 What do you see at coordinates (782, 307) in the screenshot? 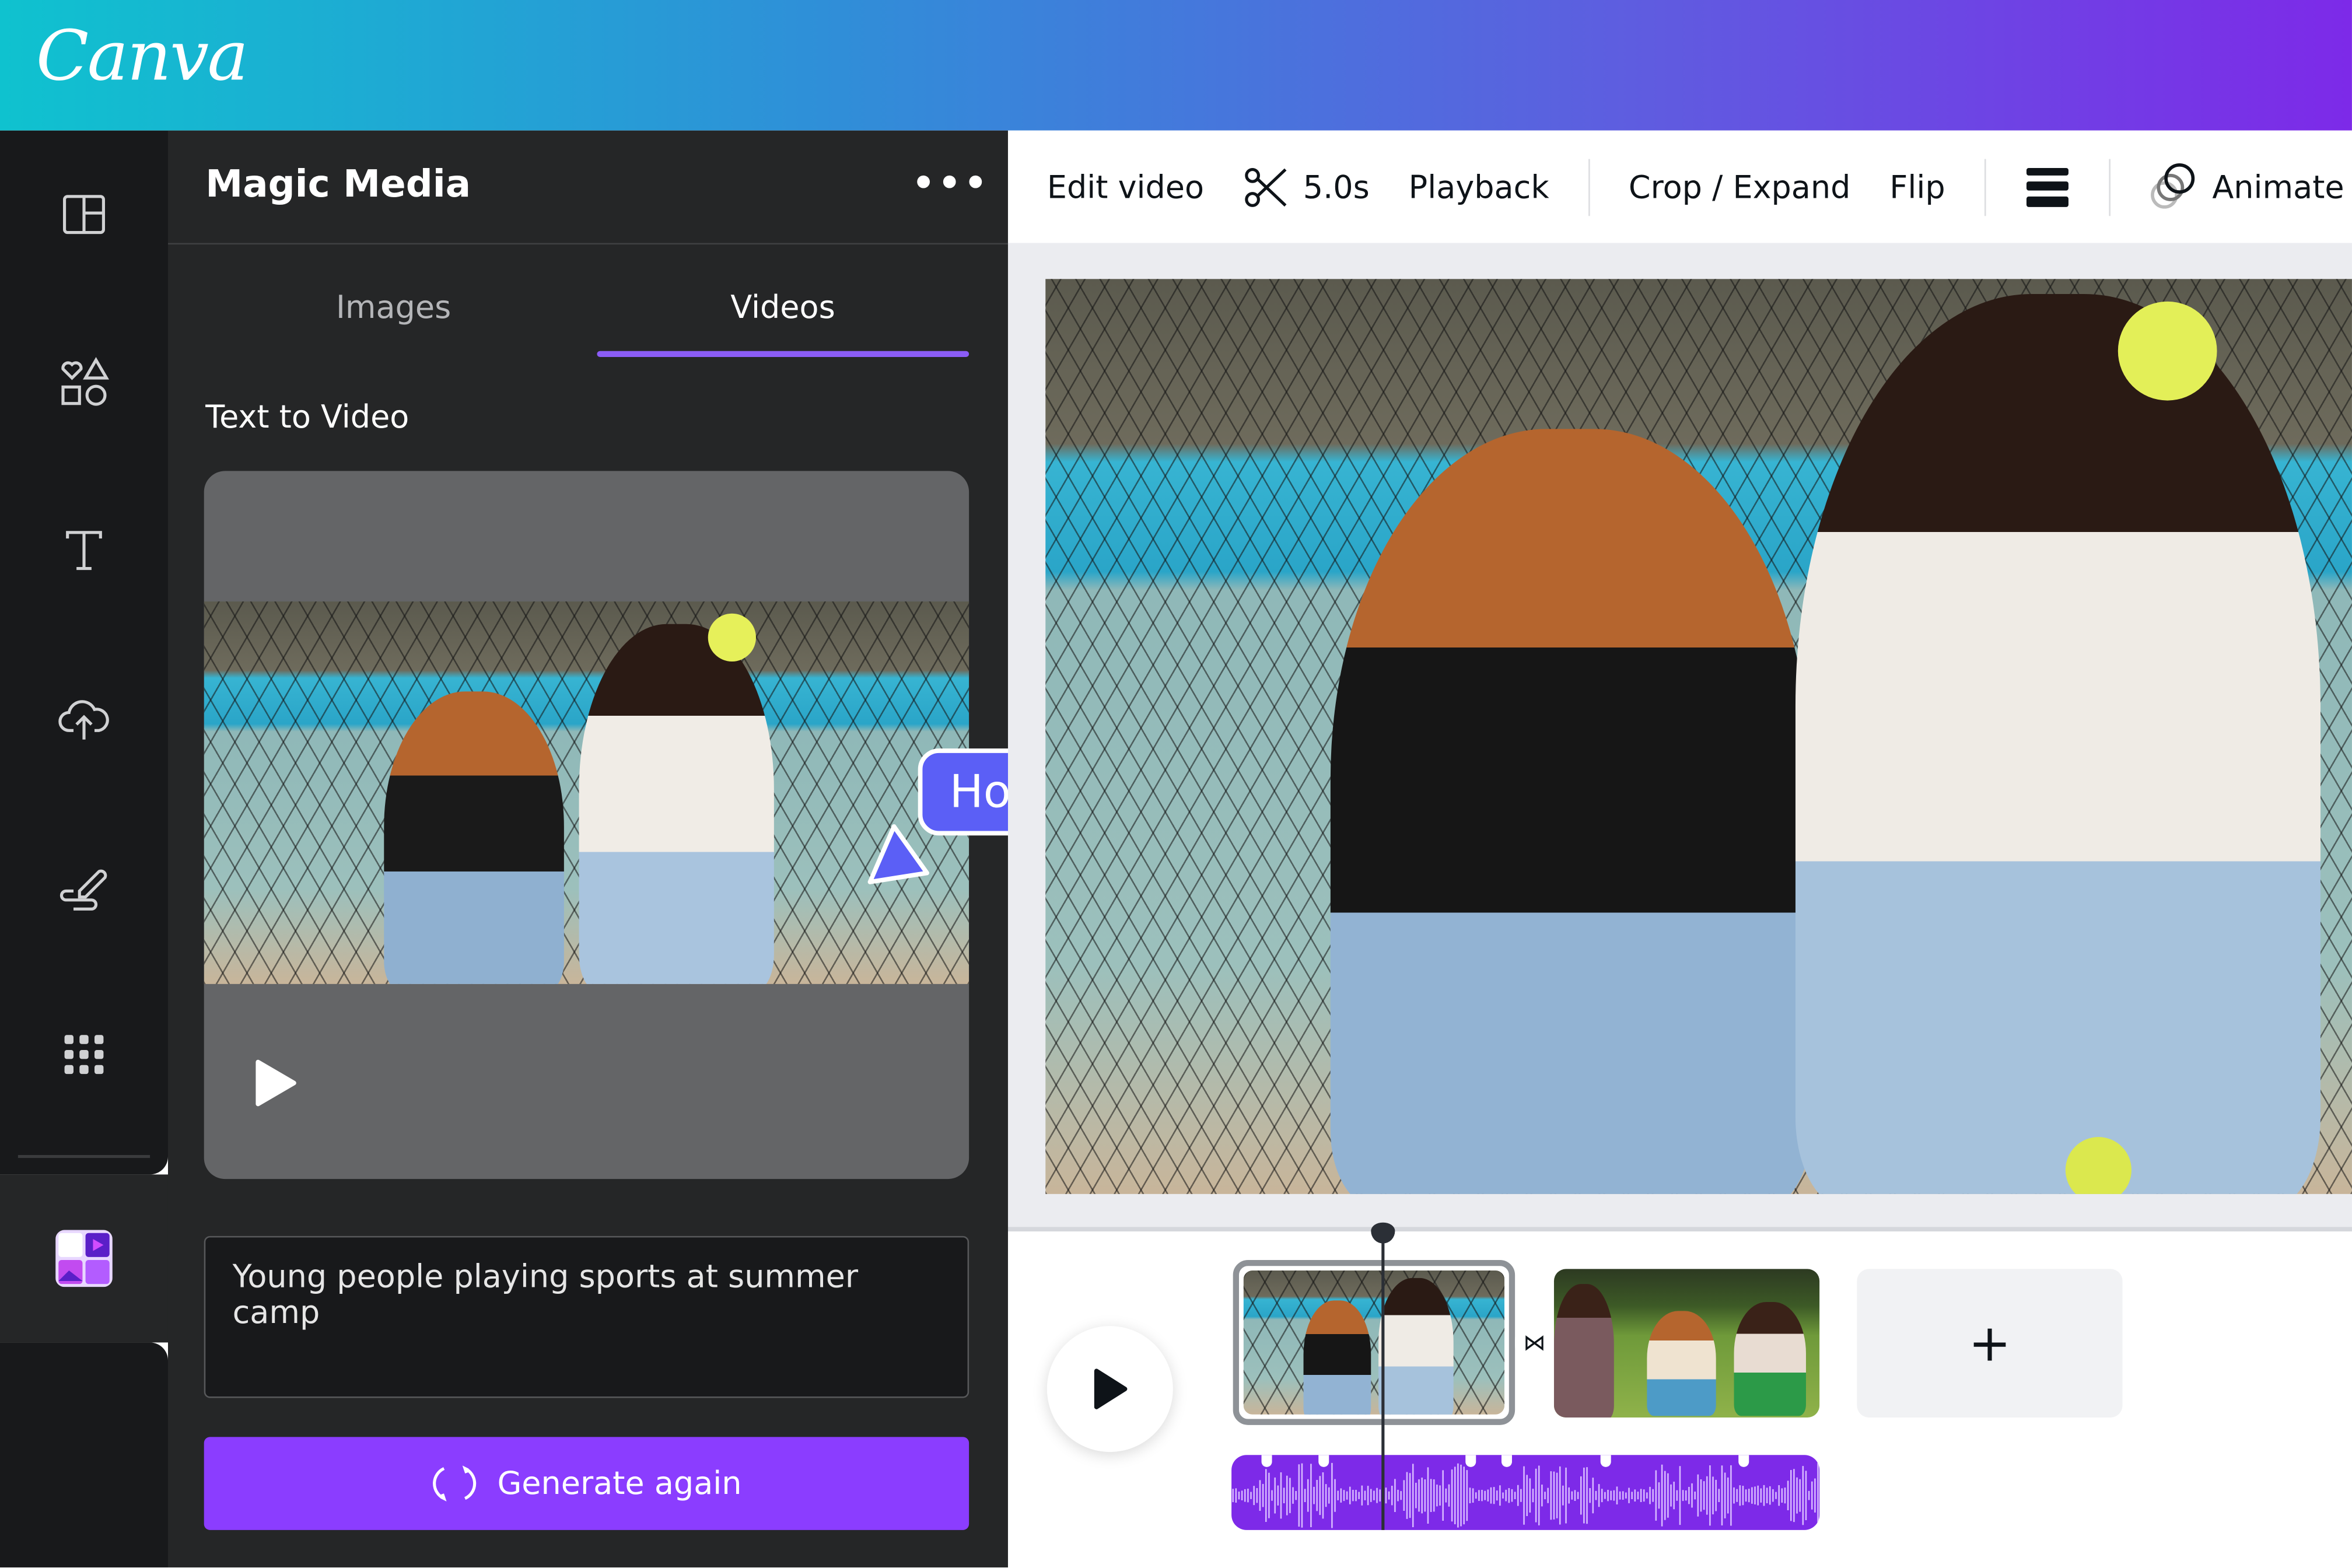
I see `tab-videos: Videos` at bounding box center [782, 307].